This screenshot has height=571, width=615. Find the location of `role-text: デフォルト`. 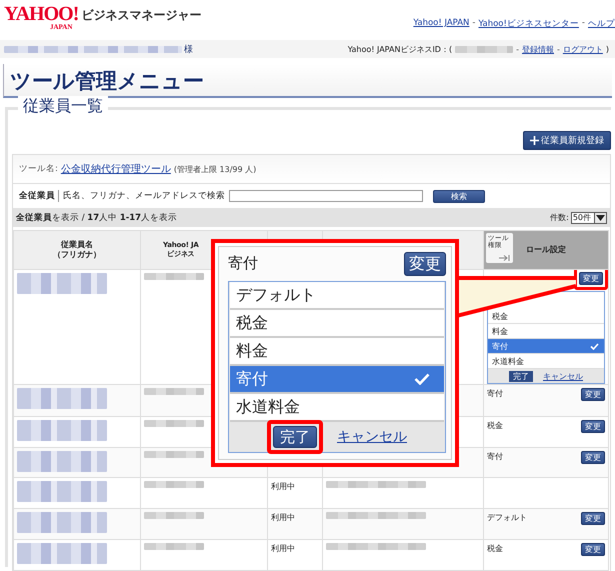

role-text: デフォルト is located at coordinates (507, 517).